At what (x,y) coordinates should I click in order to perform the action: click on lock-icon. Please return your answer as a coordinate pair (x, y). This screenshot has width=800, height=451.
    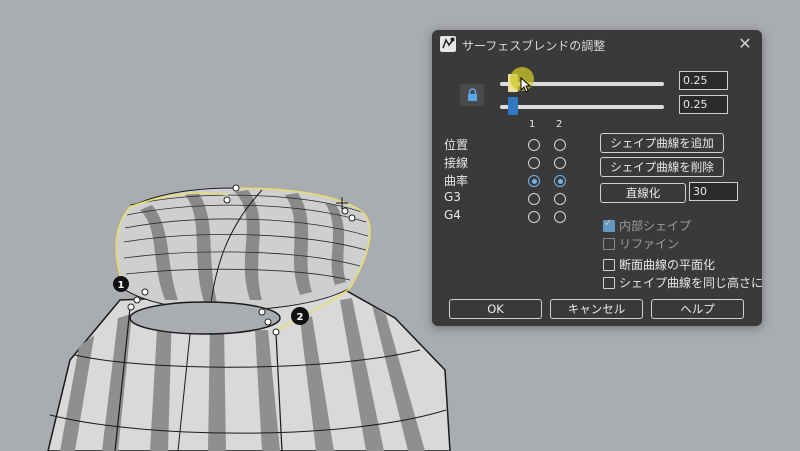
    Looking at the image, I should click on (472, 94).